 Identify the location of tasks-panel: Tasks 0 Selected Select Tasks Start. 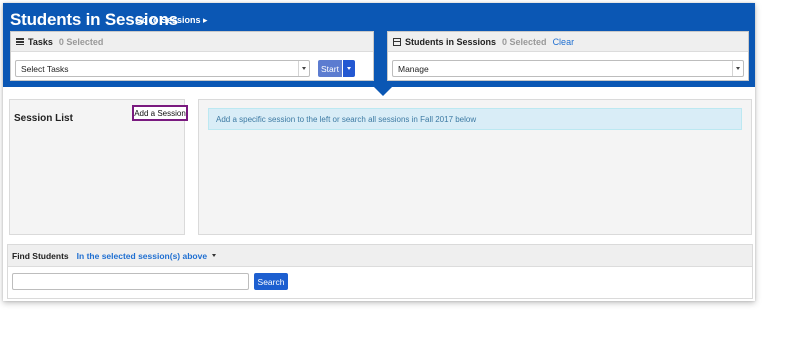
(192, 56).